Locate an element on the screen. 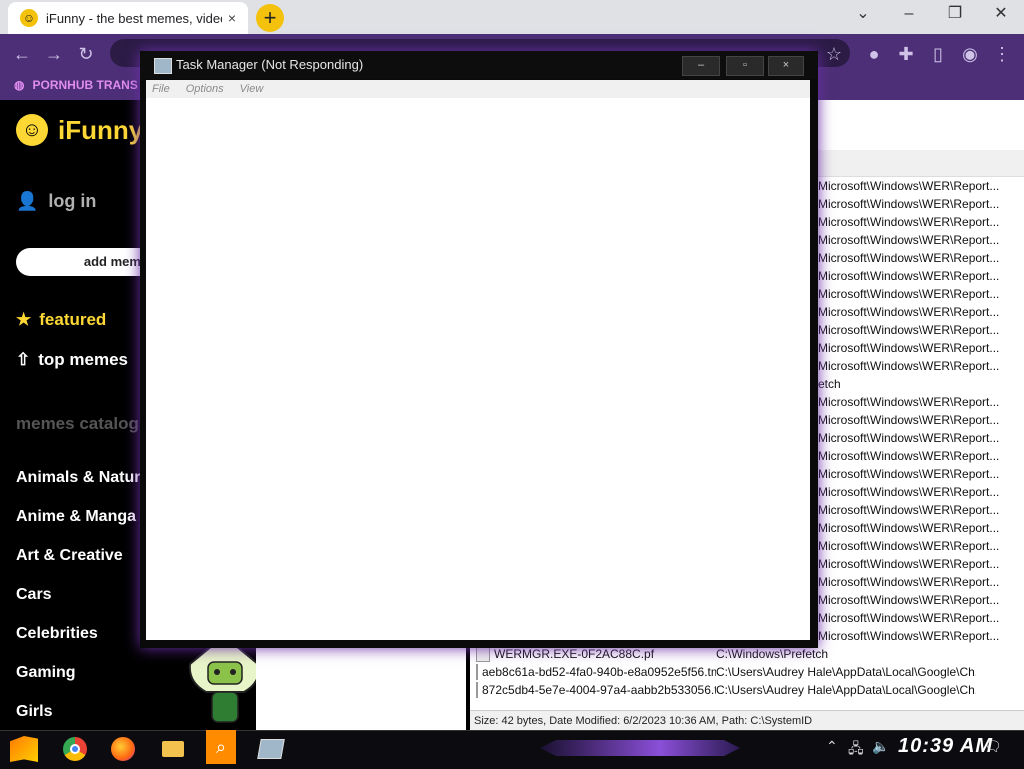 This screenshot has width=1024, height=769. side-panel-icon: ▯ is located at coordinates (938, 54).